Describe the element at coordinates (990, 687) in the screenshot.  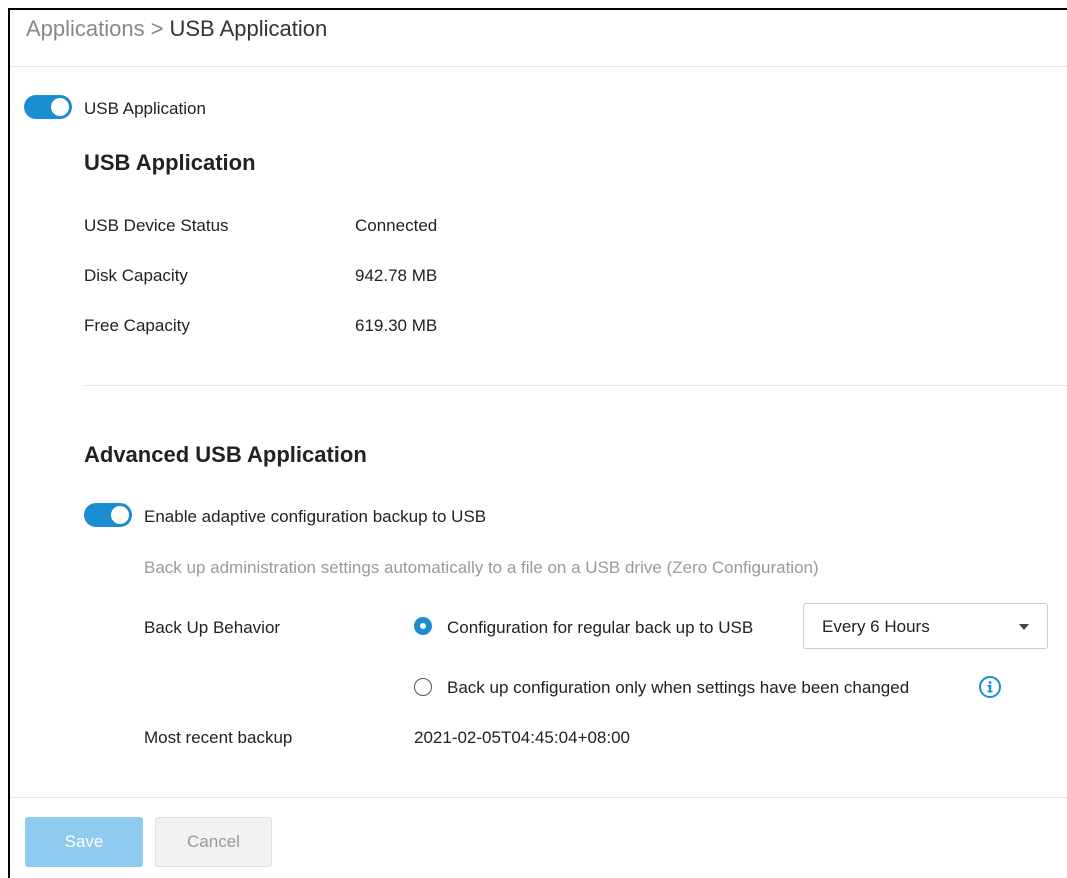
I see `info-icon` at that location.